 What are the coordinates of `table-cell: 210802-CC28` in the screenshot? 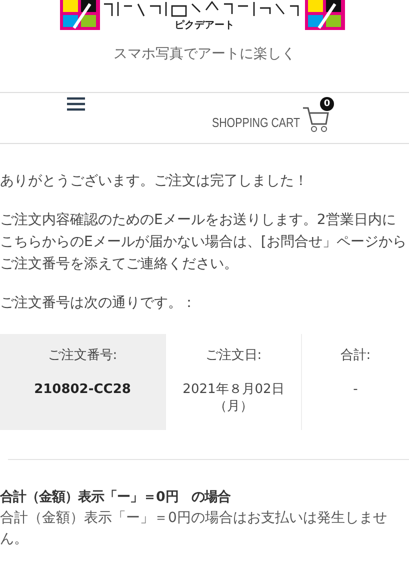 It's located at (82, 389).